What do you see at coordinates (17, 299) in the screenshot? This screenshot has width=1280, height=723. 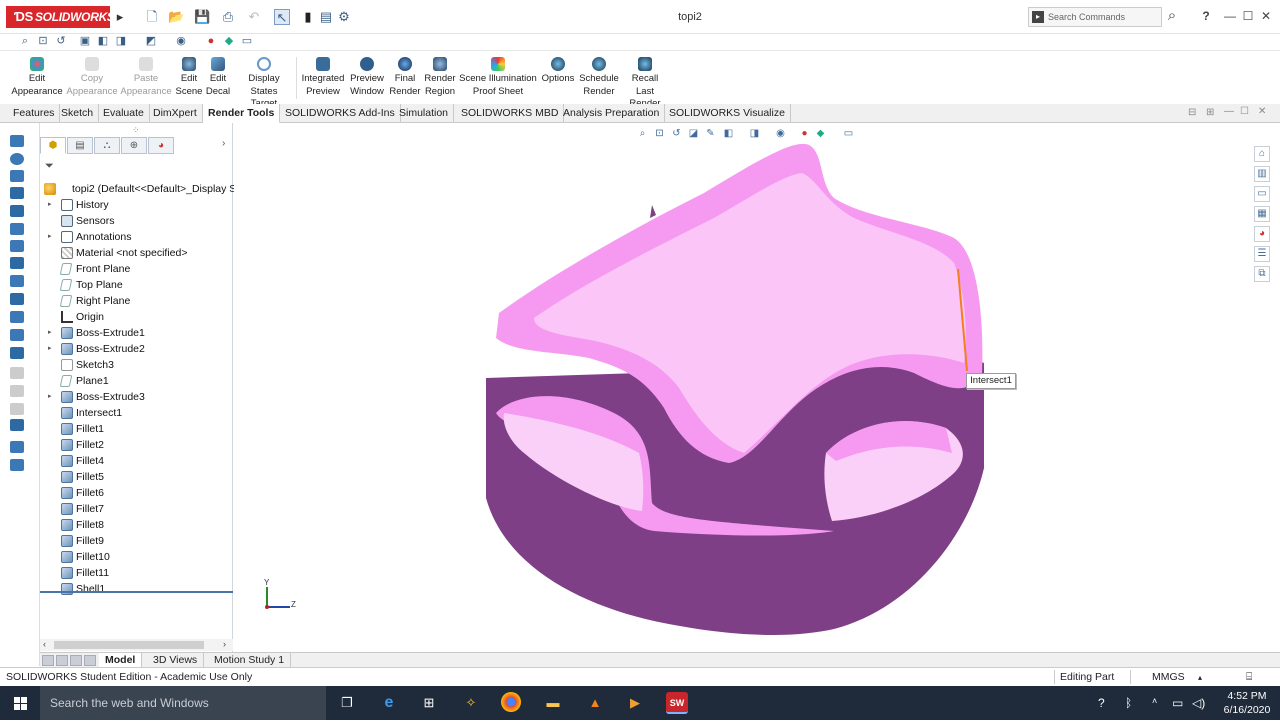 I see `shell-icon` at bounding box center [17, 299].